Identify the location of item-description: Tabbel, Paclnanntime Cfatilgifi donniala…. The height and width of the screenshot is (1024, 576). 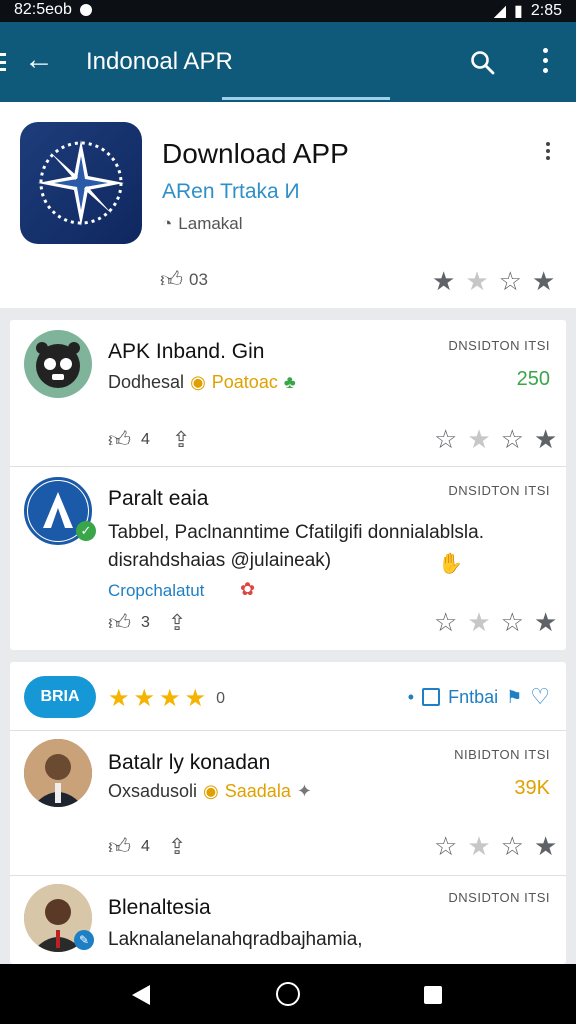
(296, 546).